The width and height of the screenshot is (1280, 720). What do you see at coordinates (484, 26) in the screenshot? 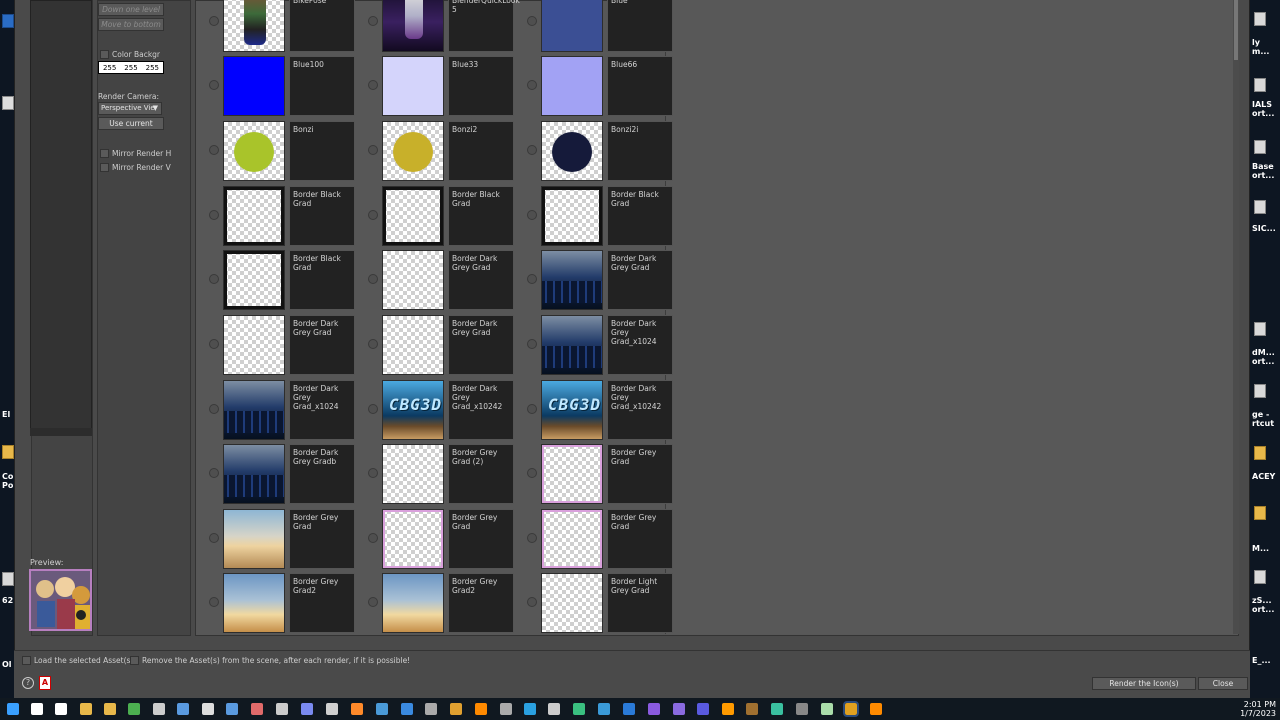
I see `asset-name: BlenderQuickLook 5` at bounding box center [484, 26].